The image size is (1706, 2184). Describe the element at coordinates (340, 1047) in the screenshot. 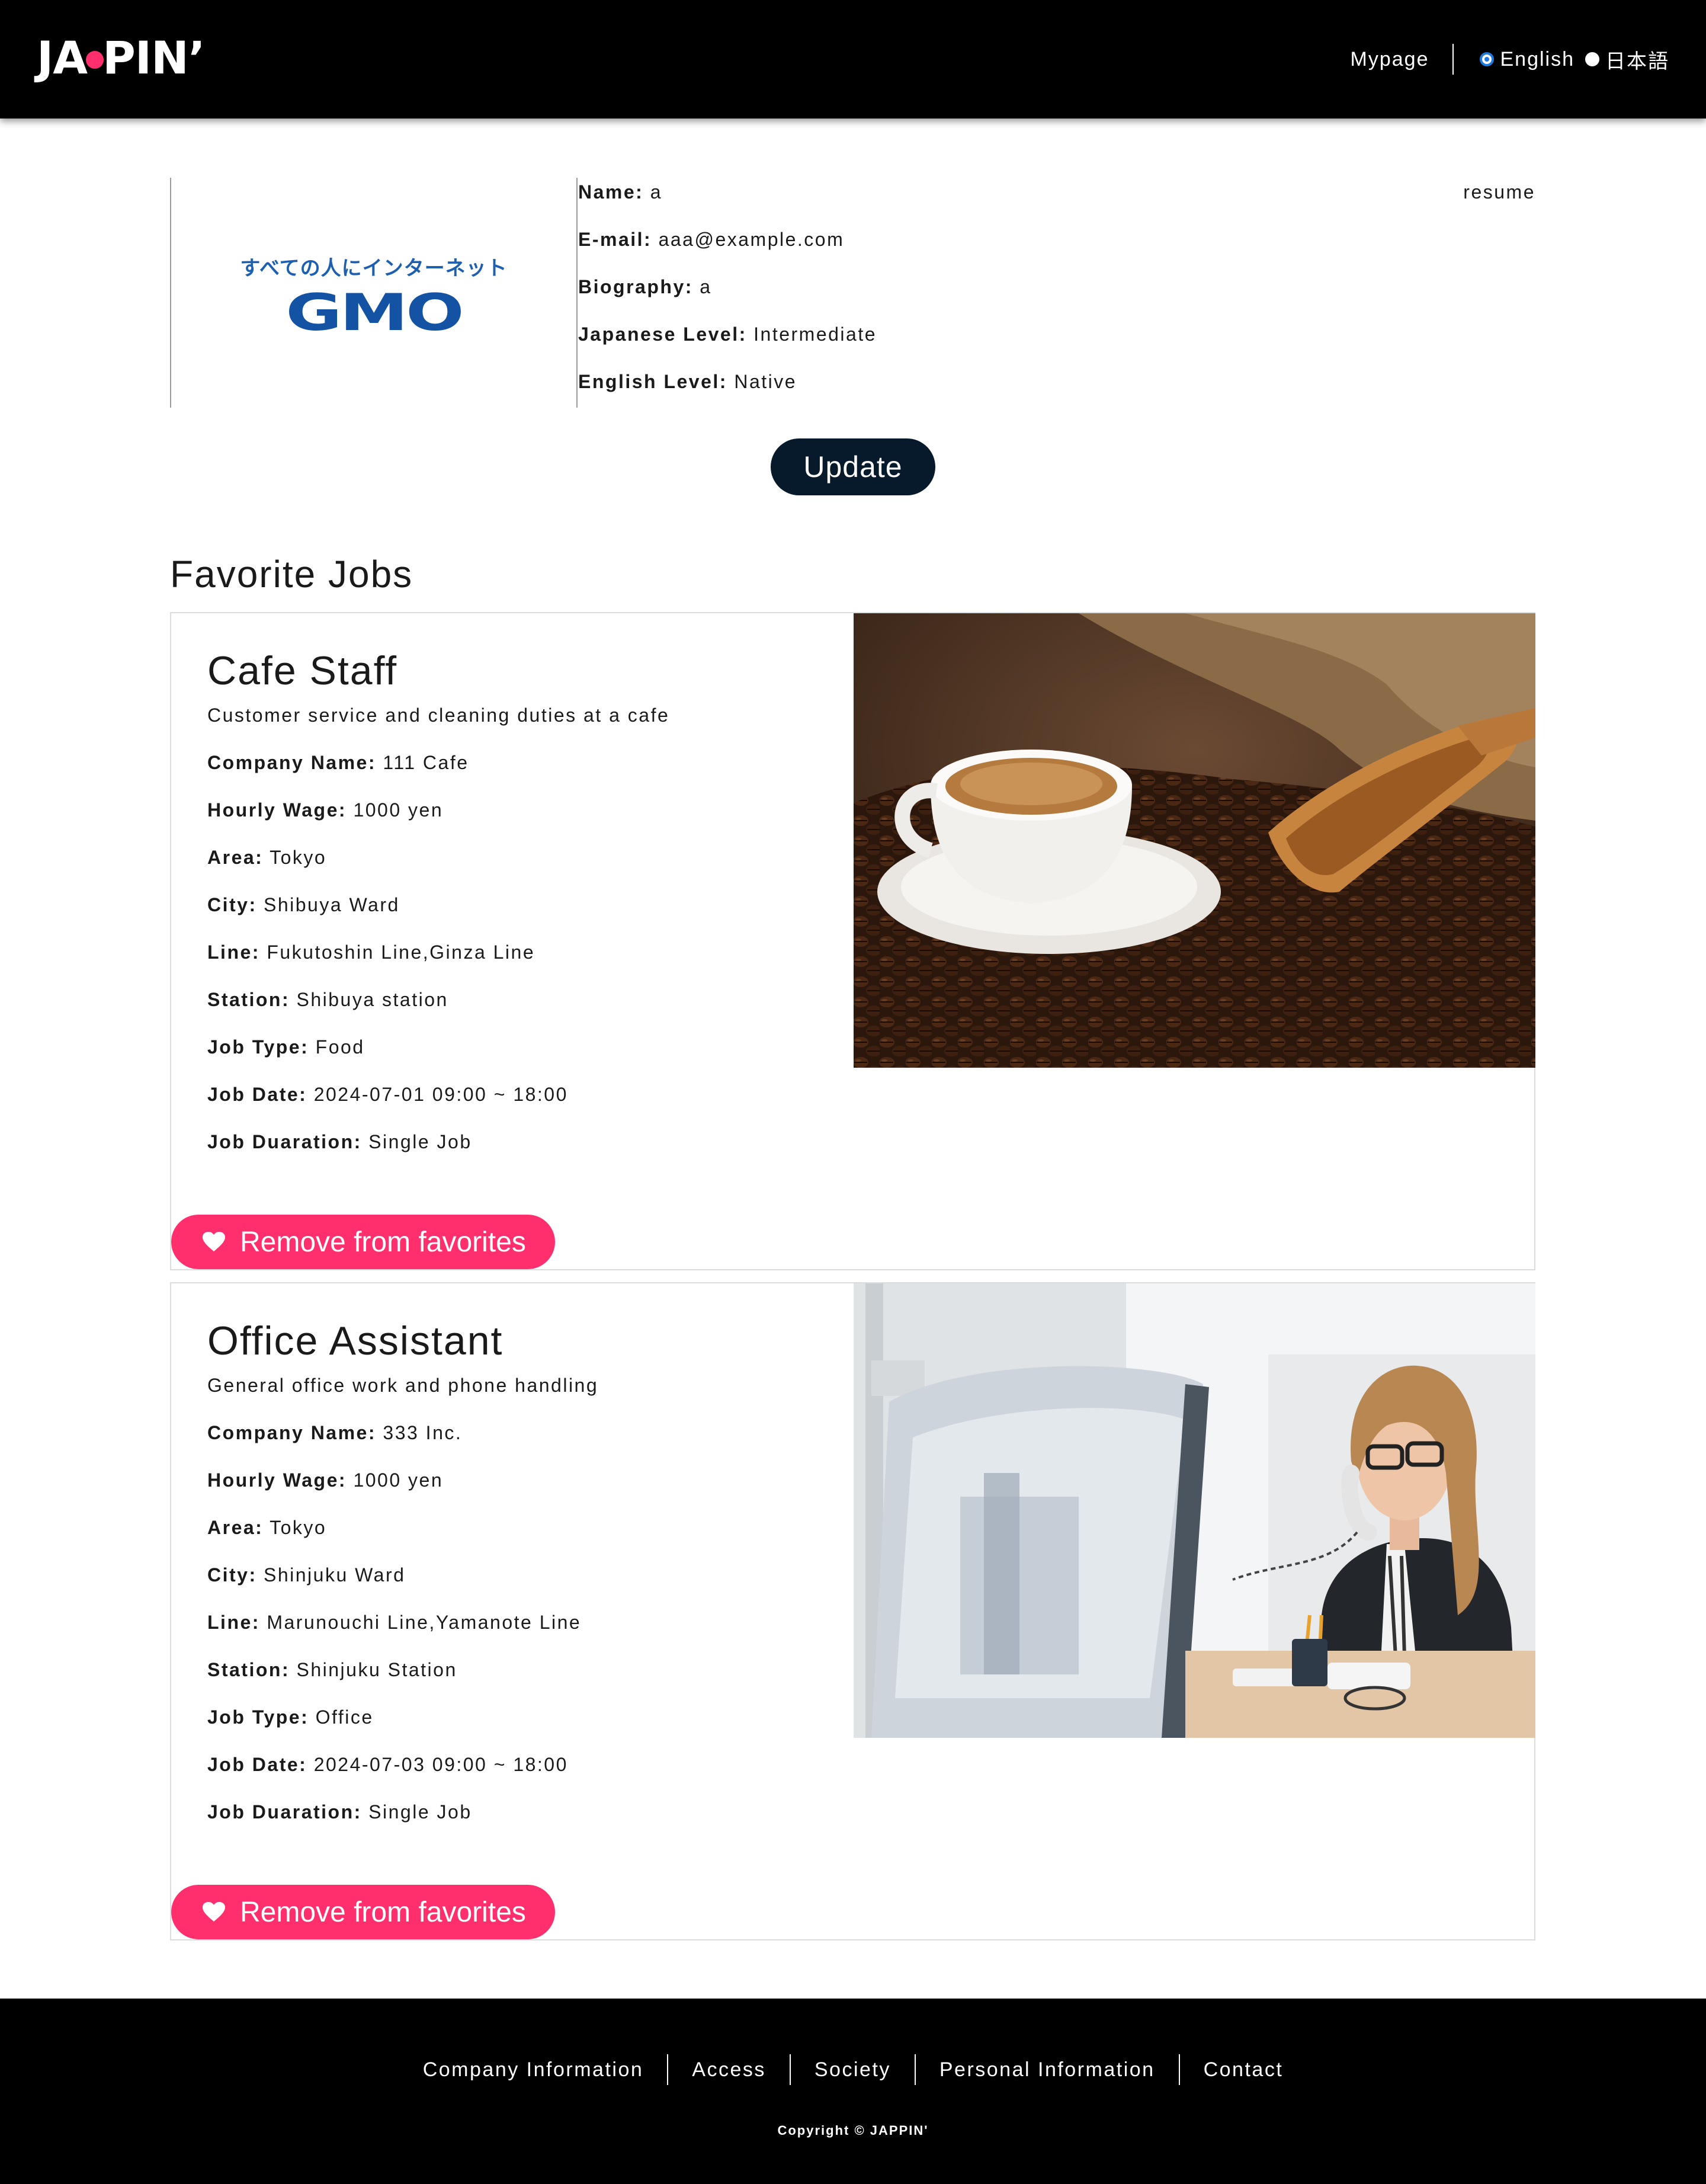

I see `field-value: Food` at that location.